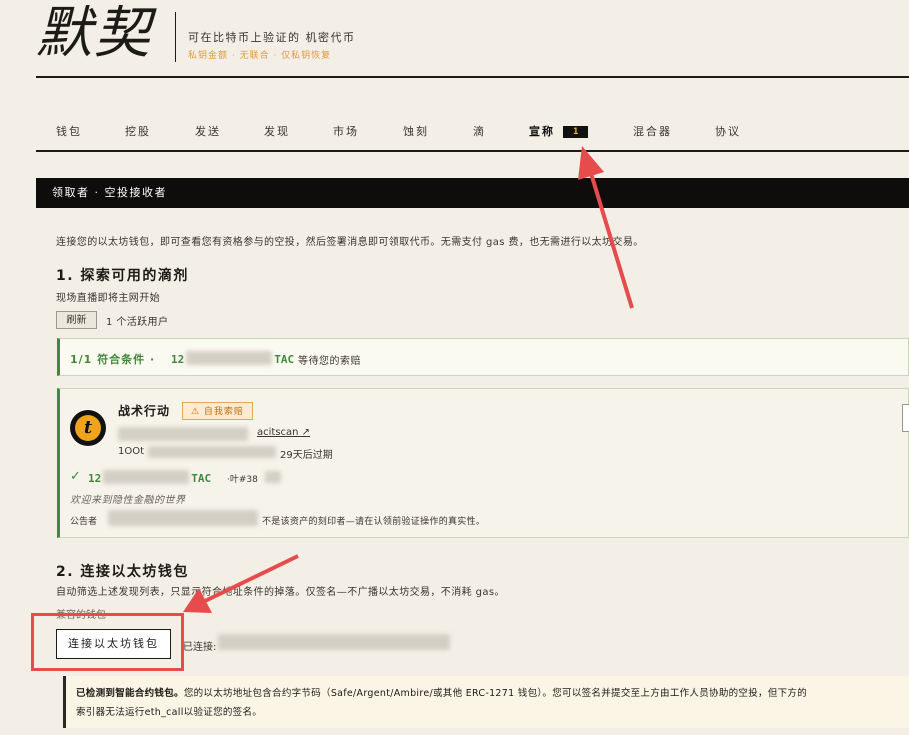 Image resolution: width=909 pixels, height=735 pixels. I want to click on arrow-to-claim-tab, so click(606, 227).